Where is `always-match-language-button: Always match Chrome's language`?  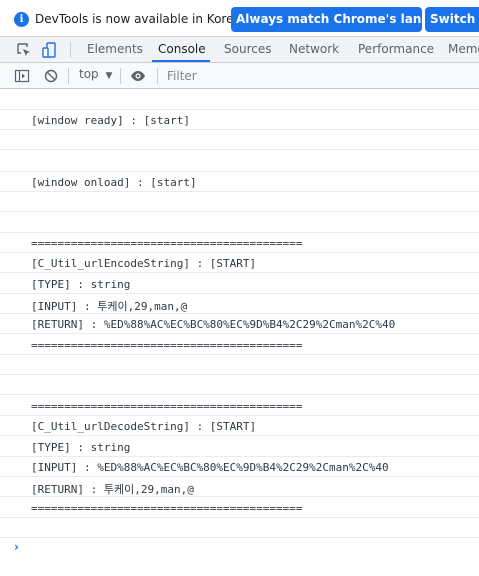 always-match-language-button: Always match Chrome's language is located at coordinates (326, 19).